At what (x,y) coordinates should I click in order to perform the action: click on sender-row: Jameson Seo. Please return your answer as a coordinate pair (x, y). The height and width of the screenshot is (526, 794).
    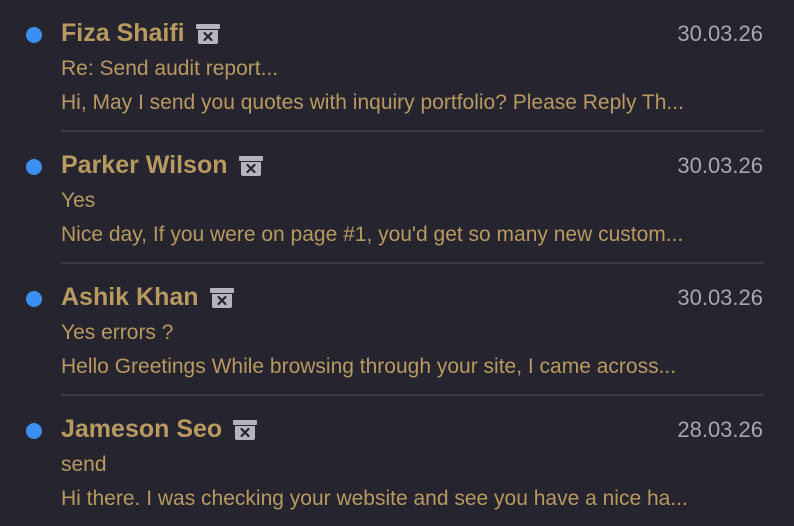
    Looking at the image, I should click on (159, 429).